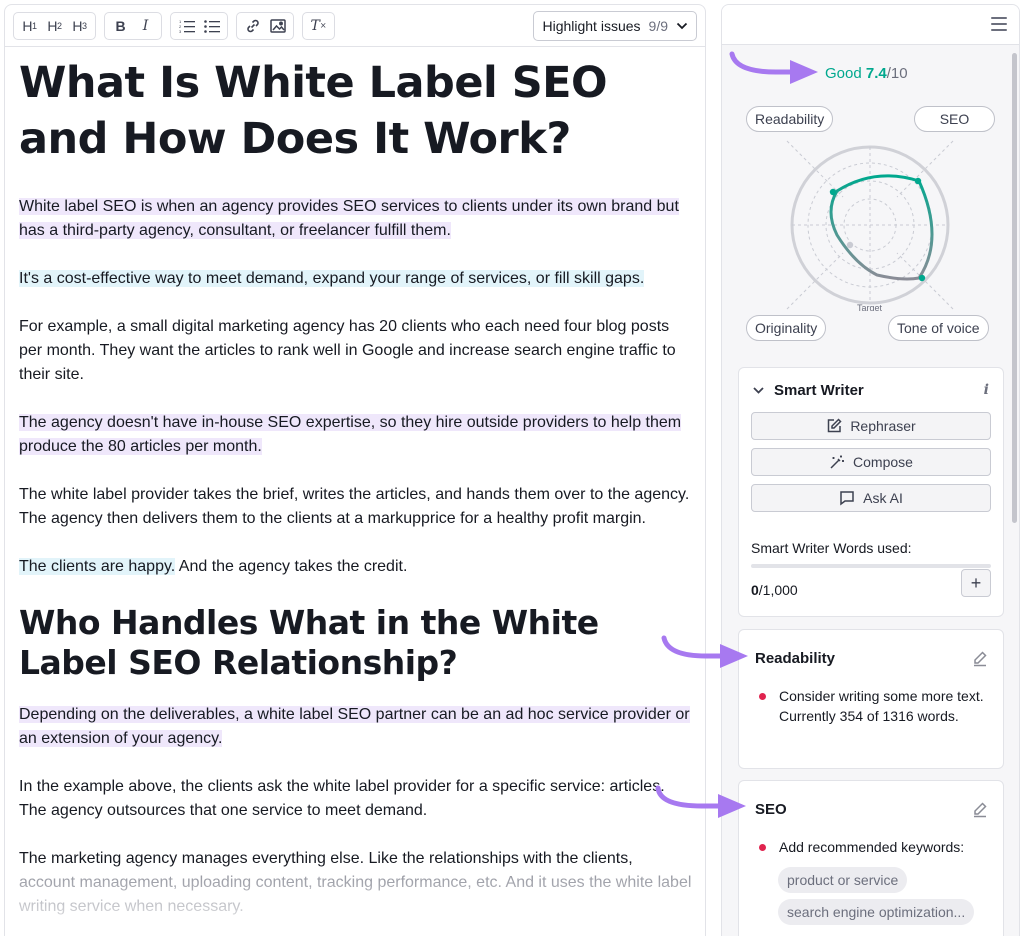 Image resolution: width=1024 pixels, height=936 pixels. Describe the element at coordinates (97, 566) in the screenshot. I see `highlighted-issue: The clients are happy.` at that location.